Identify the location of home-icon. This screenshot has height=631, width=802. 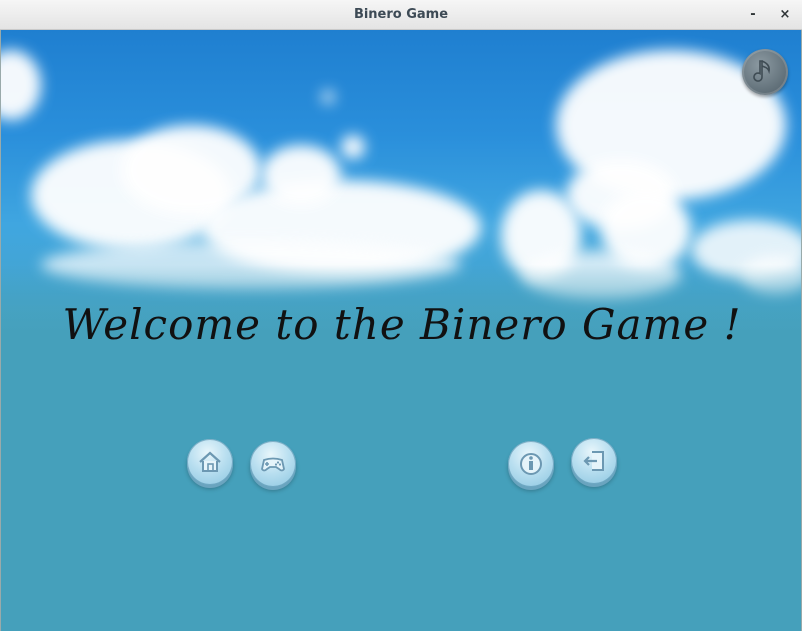
(210, 461).